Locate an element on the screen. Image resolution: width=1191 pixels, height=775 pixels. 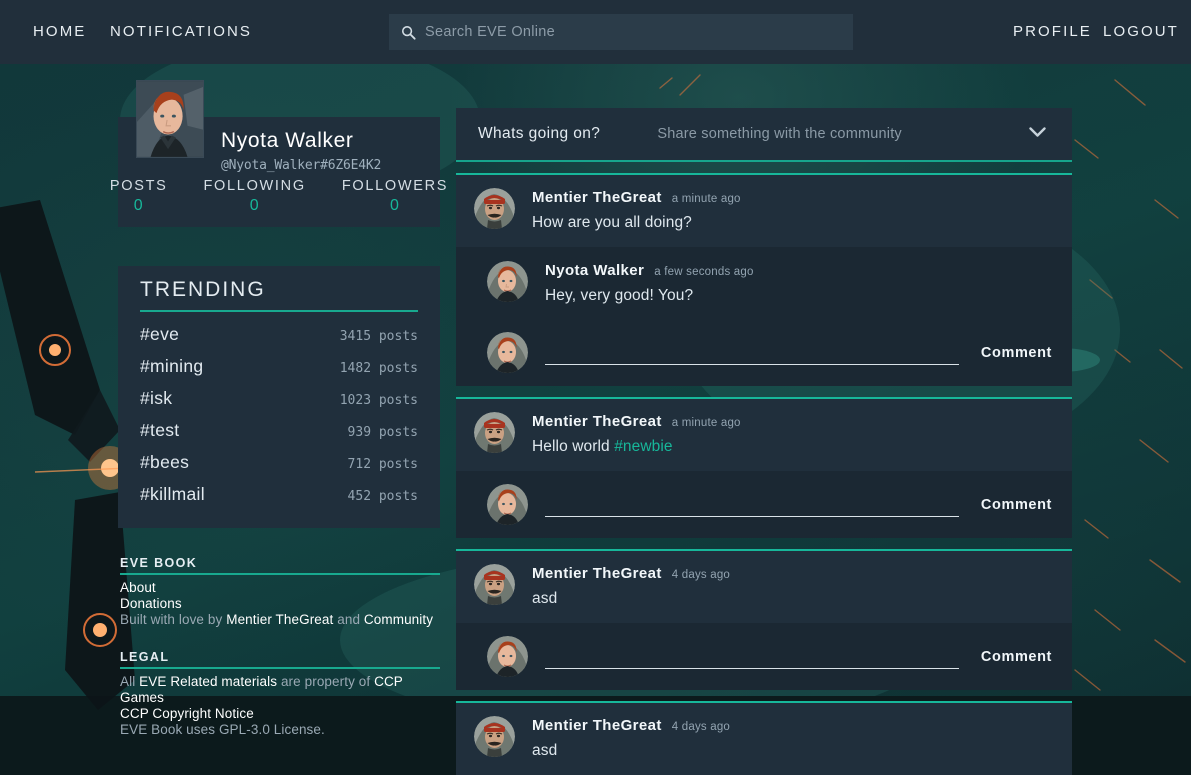
trending-item: #test 939 posts is located at coordinates (279, 430).